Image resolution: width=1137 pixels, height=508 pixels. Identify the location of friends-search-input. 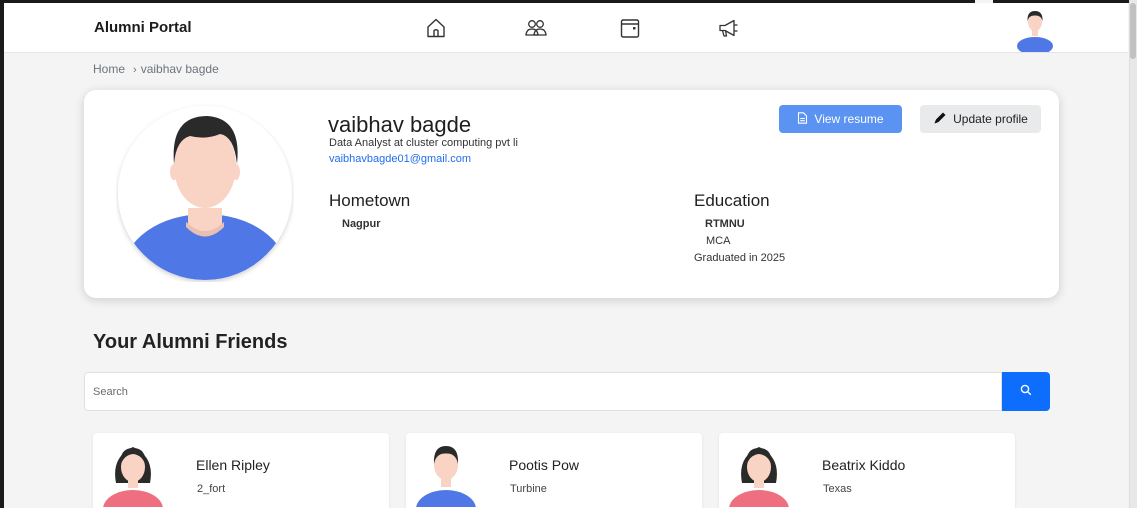
(543, 391).